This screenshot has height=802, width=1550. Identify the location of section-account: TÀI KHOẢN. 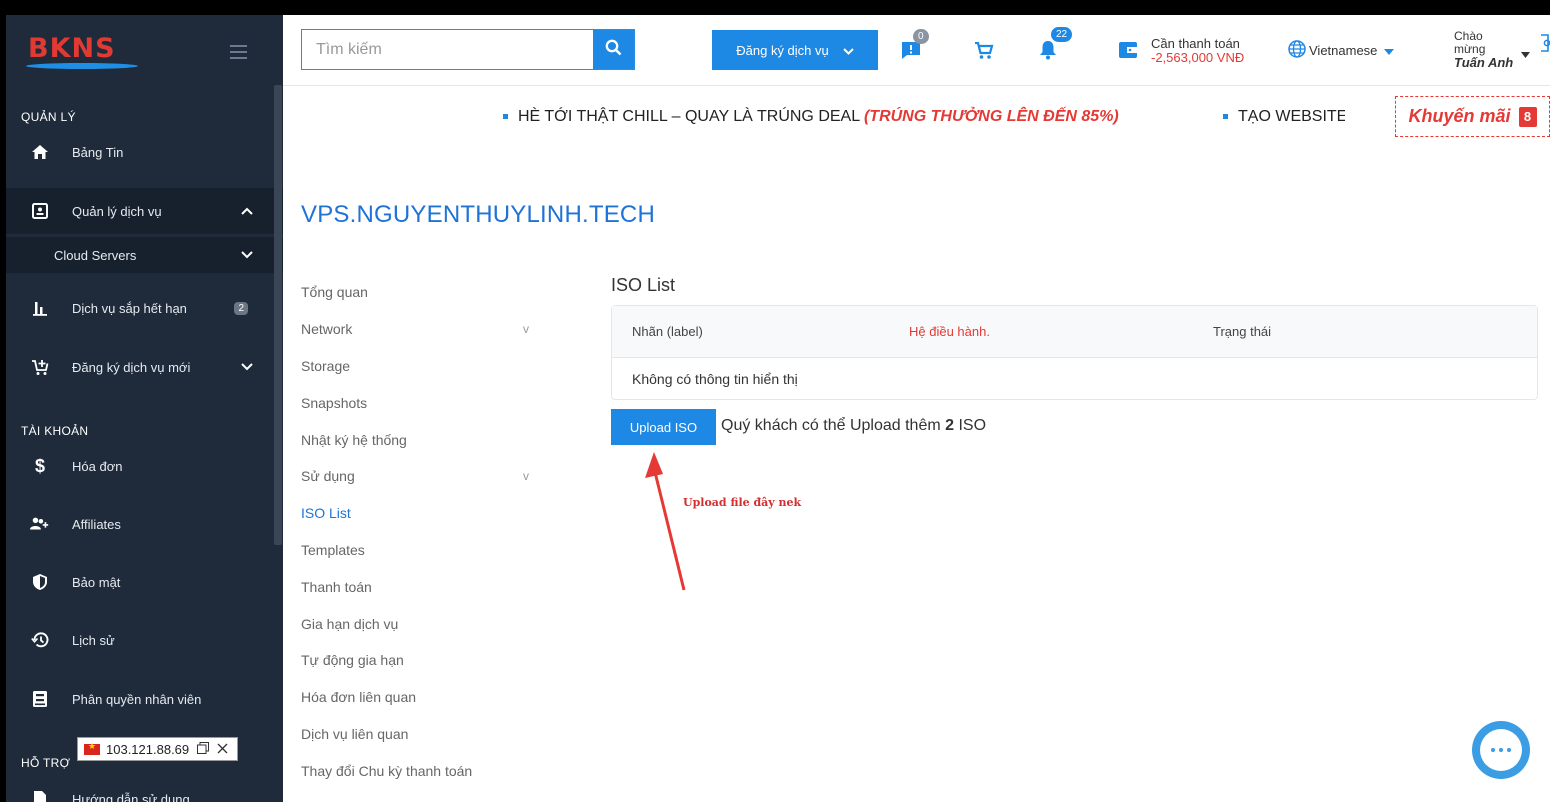
(55, 431).